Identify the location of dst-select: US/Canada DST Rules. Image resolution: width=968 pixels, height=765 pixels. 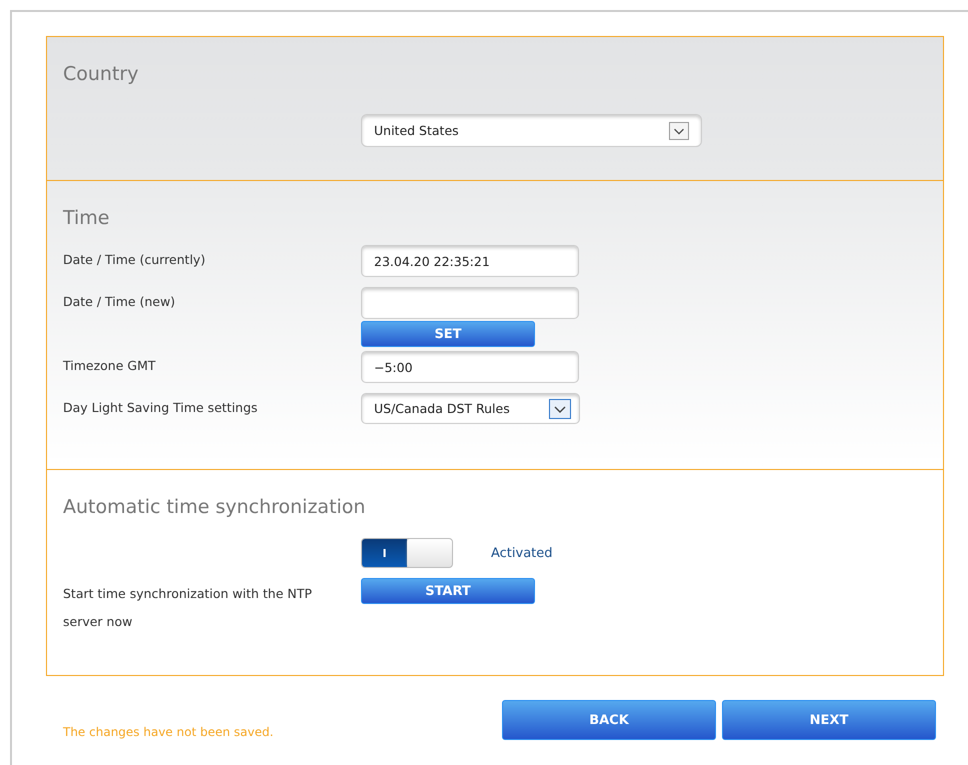
(470, 408).